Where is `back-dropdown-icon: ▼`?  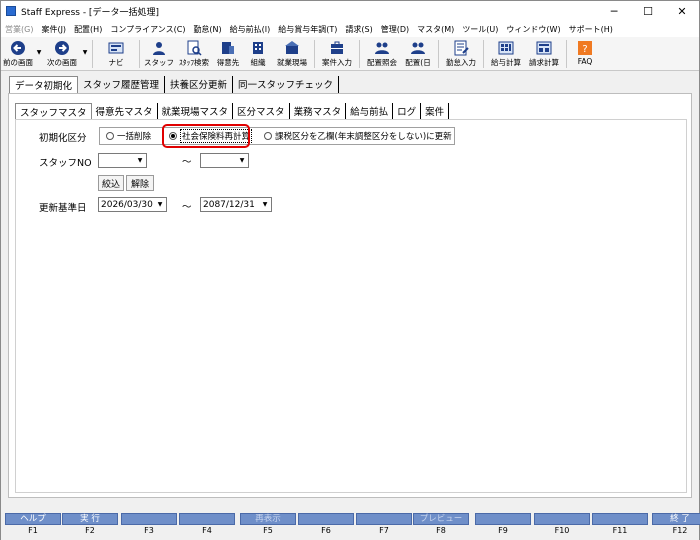
back-dropdown-icon: ▼ is located at coordinates (39, 46).